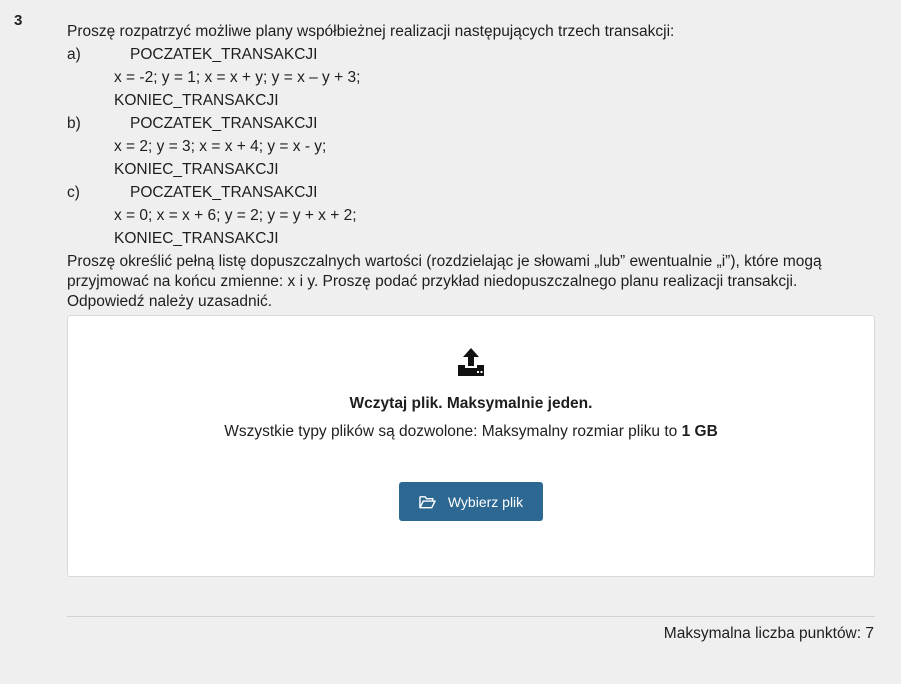 The height and width of the screenshot is (684, 901). Describe the element at coordinates (220, 146) in the screenshot. I see `transaction-ops: x = 2; y = 3; x = x + 4; y = x - y;` at that location.